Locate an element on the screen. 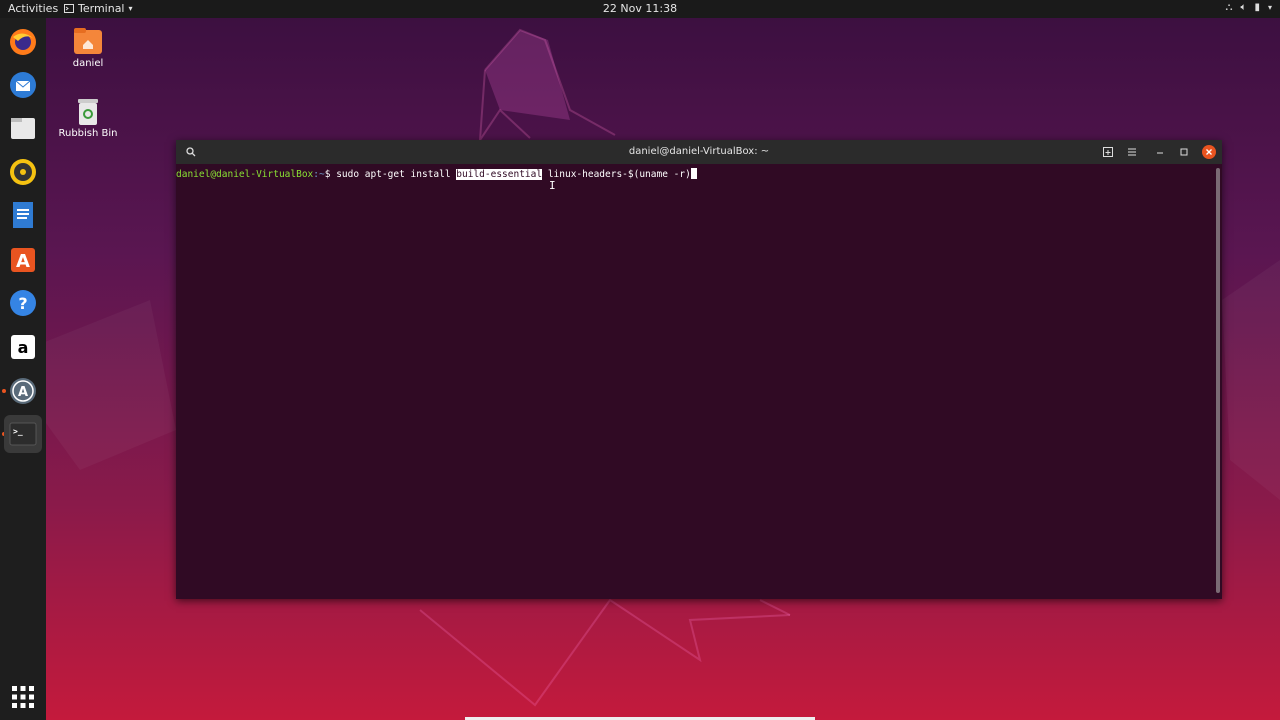  close-icon is located at coordinates (1209, 152).